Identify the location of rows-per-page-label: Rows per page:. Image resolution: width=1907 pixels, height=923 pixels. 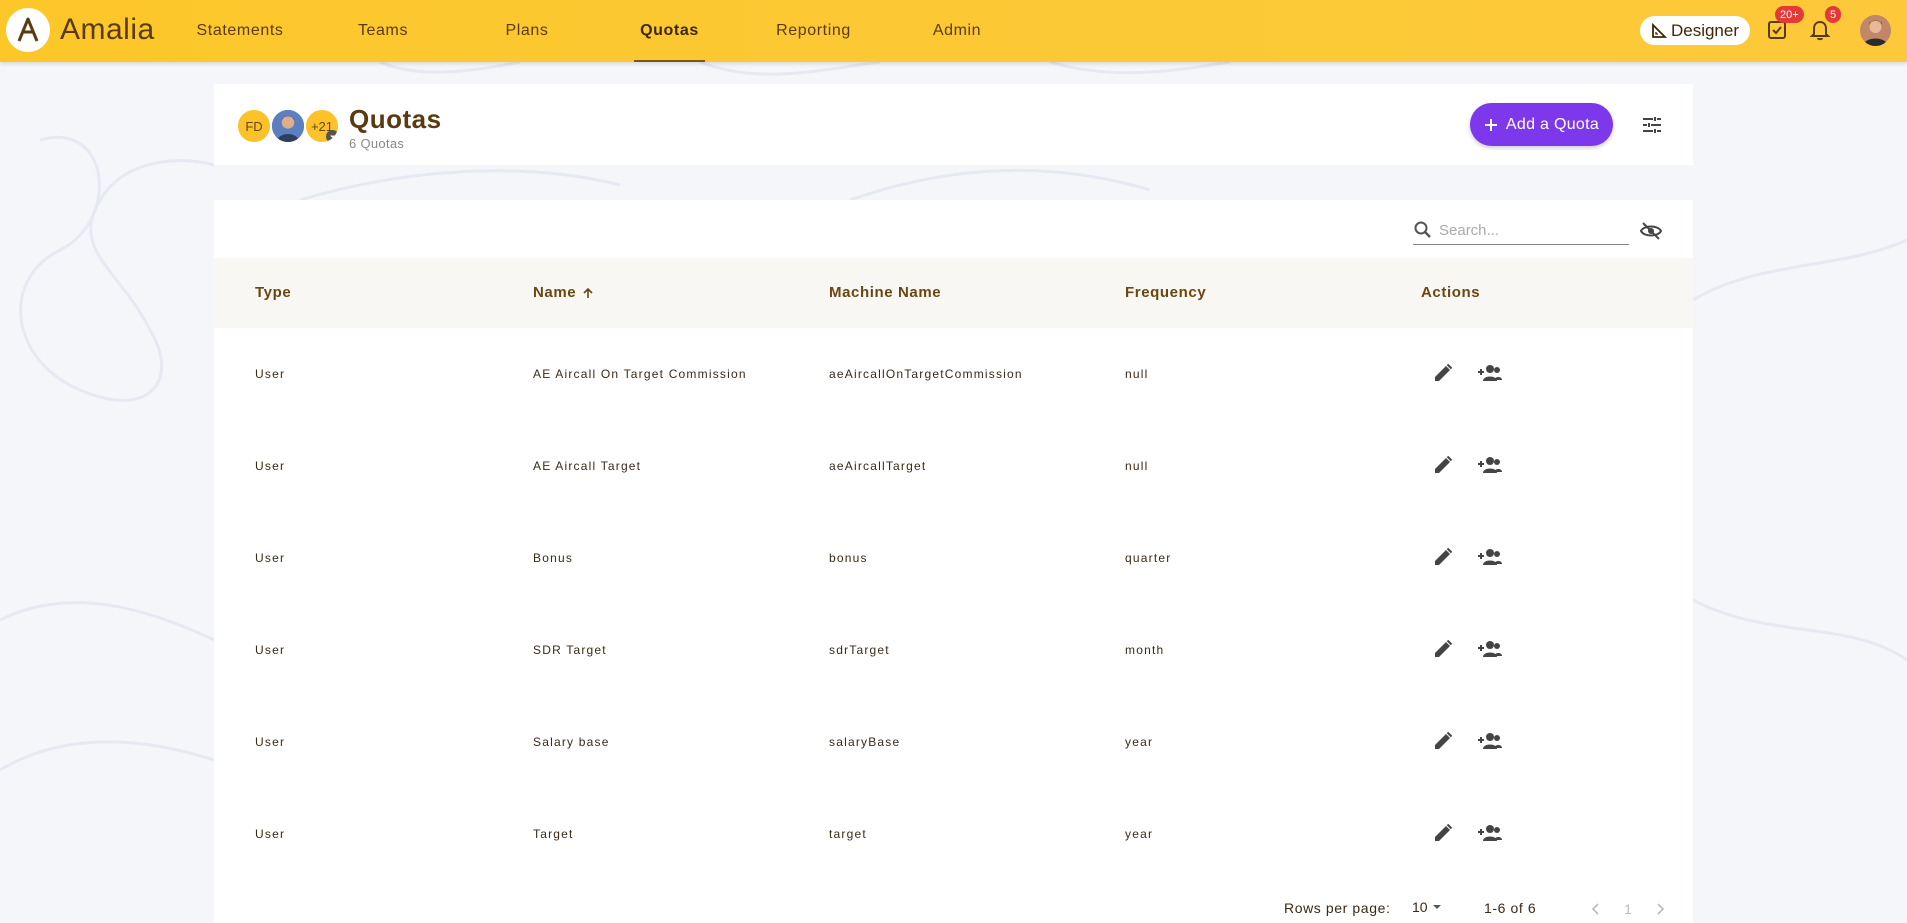
(1337, 908).